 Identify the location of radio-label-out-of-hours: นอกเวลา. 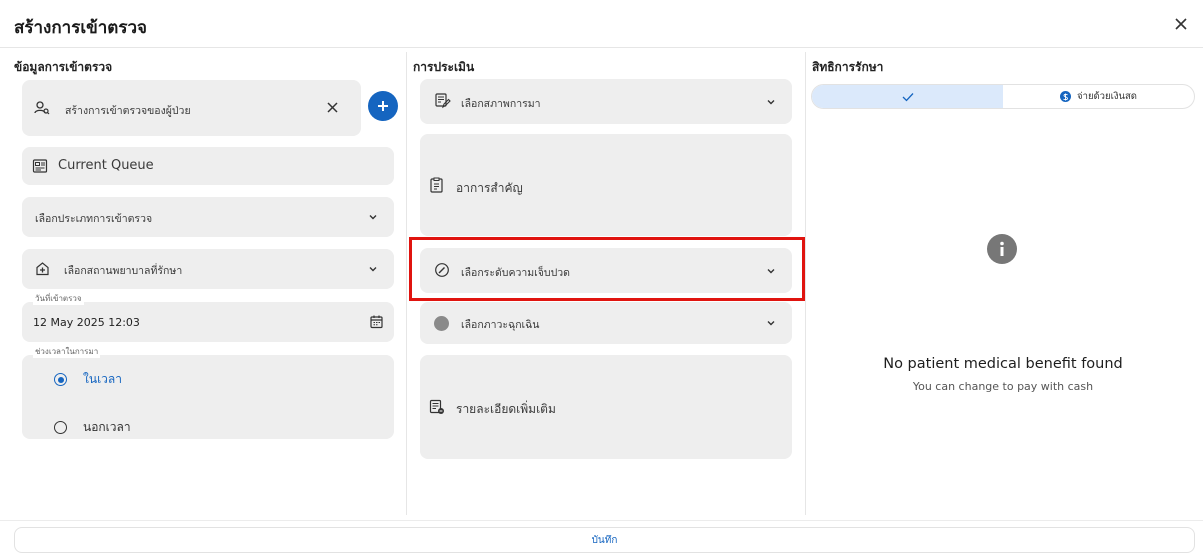
(107, 427).